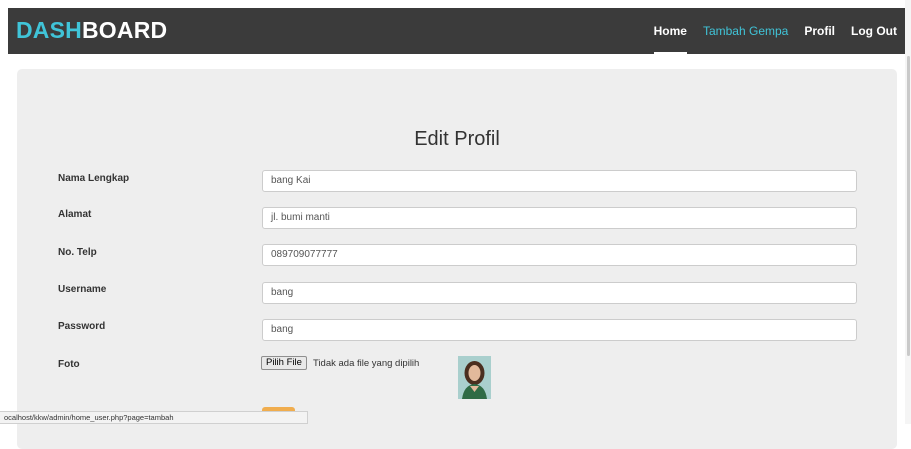 This screenshot has width=911, height=449. I want to click on password-input: bang, so click(559, 330).